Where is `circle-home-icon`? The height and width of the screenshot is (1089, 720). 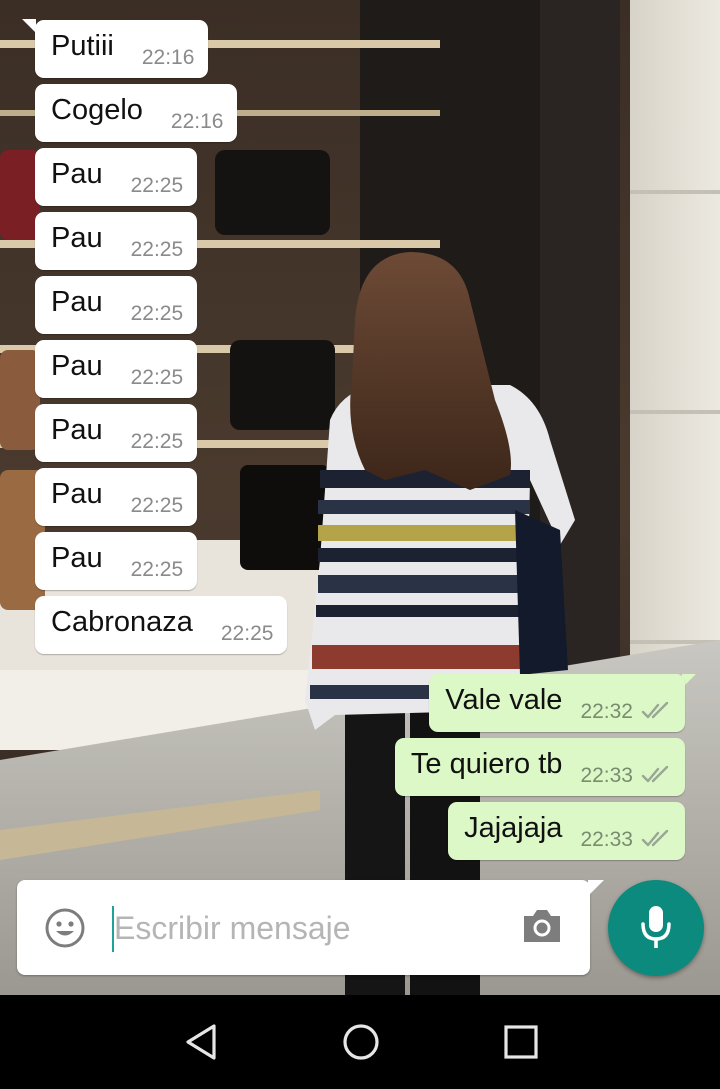 circle-home-icon is located at coordinates (361, 1042).